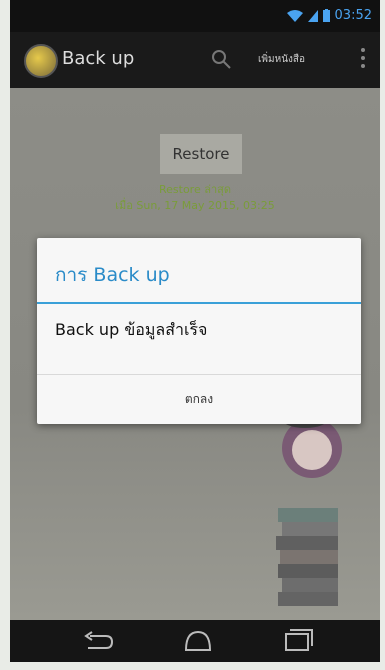  I want to click on app-title: Back up, so click(98, 58).